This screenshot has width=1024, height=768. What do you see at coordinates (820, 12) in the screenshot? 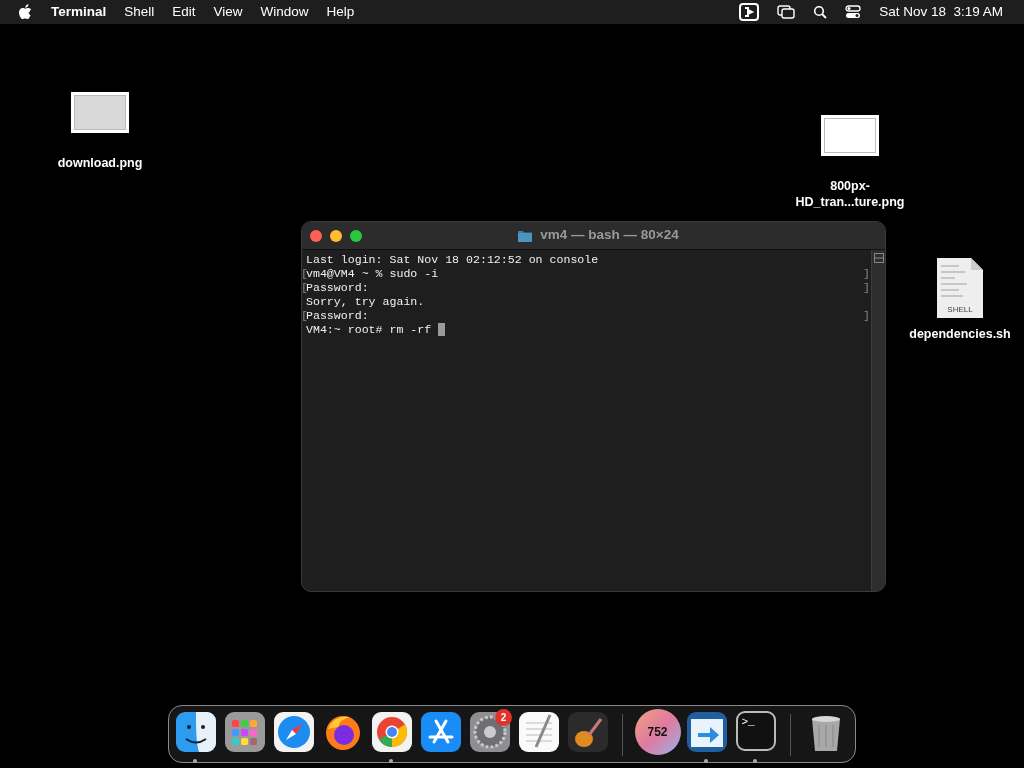
I see `search-icon` at bounding box center [820, 12].